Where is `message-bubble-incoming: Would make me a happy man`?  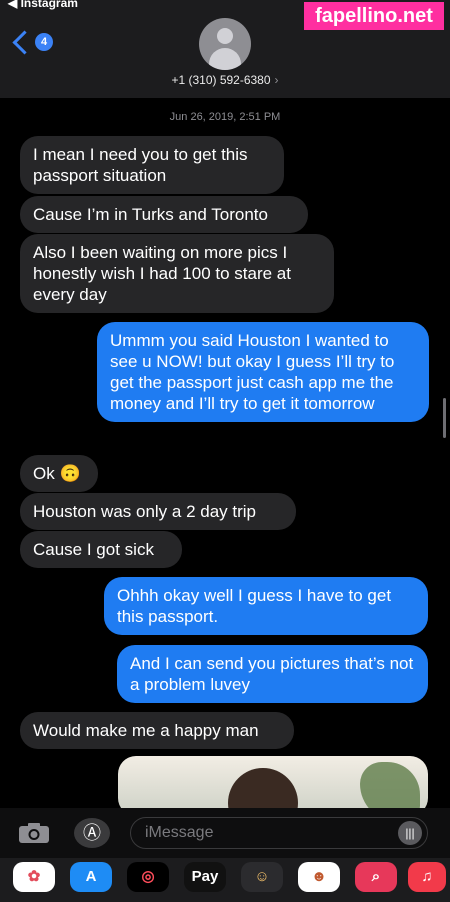
message-bubble-incoming: Would make me a happy man is located at coordinates (157, 730).